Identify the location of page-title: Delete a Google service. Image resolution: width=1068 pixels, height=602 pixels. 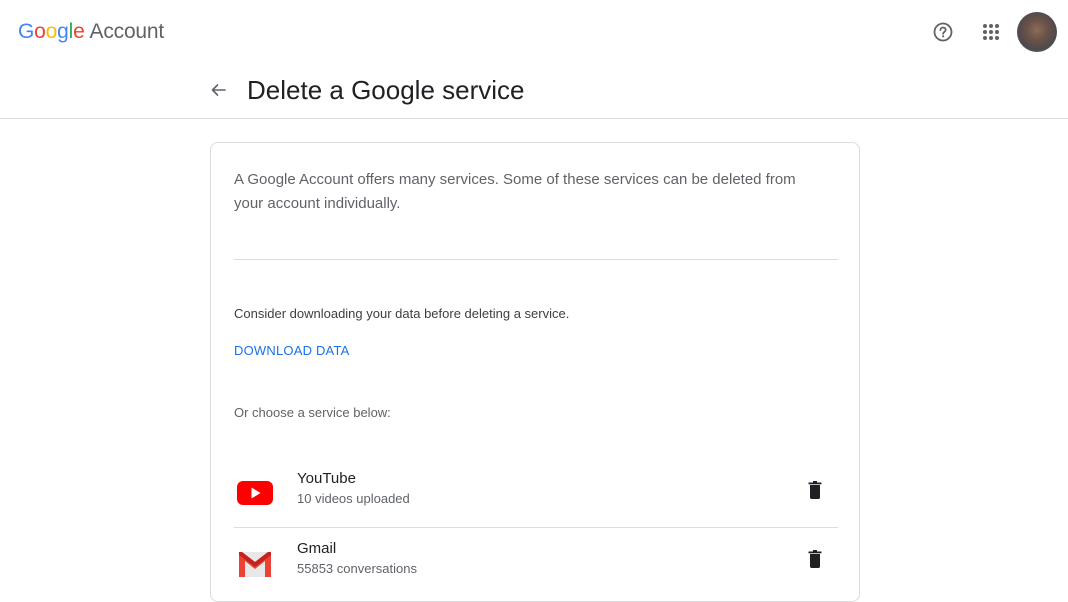
(386, 90).